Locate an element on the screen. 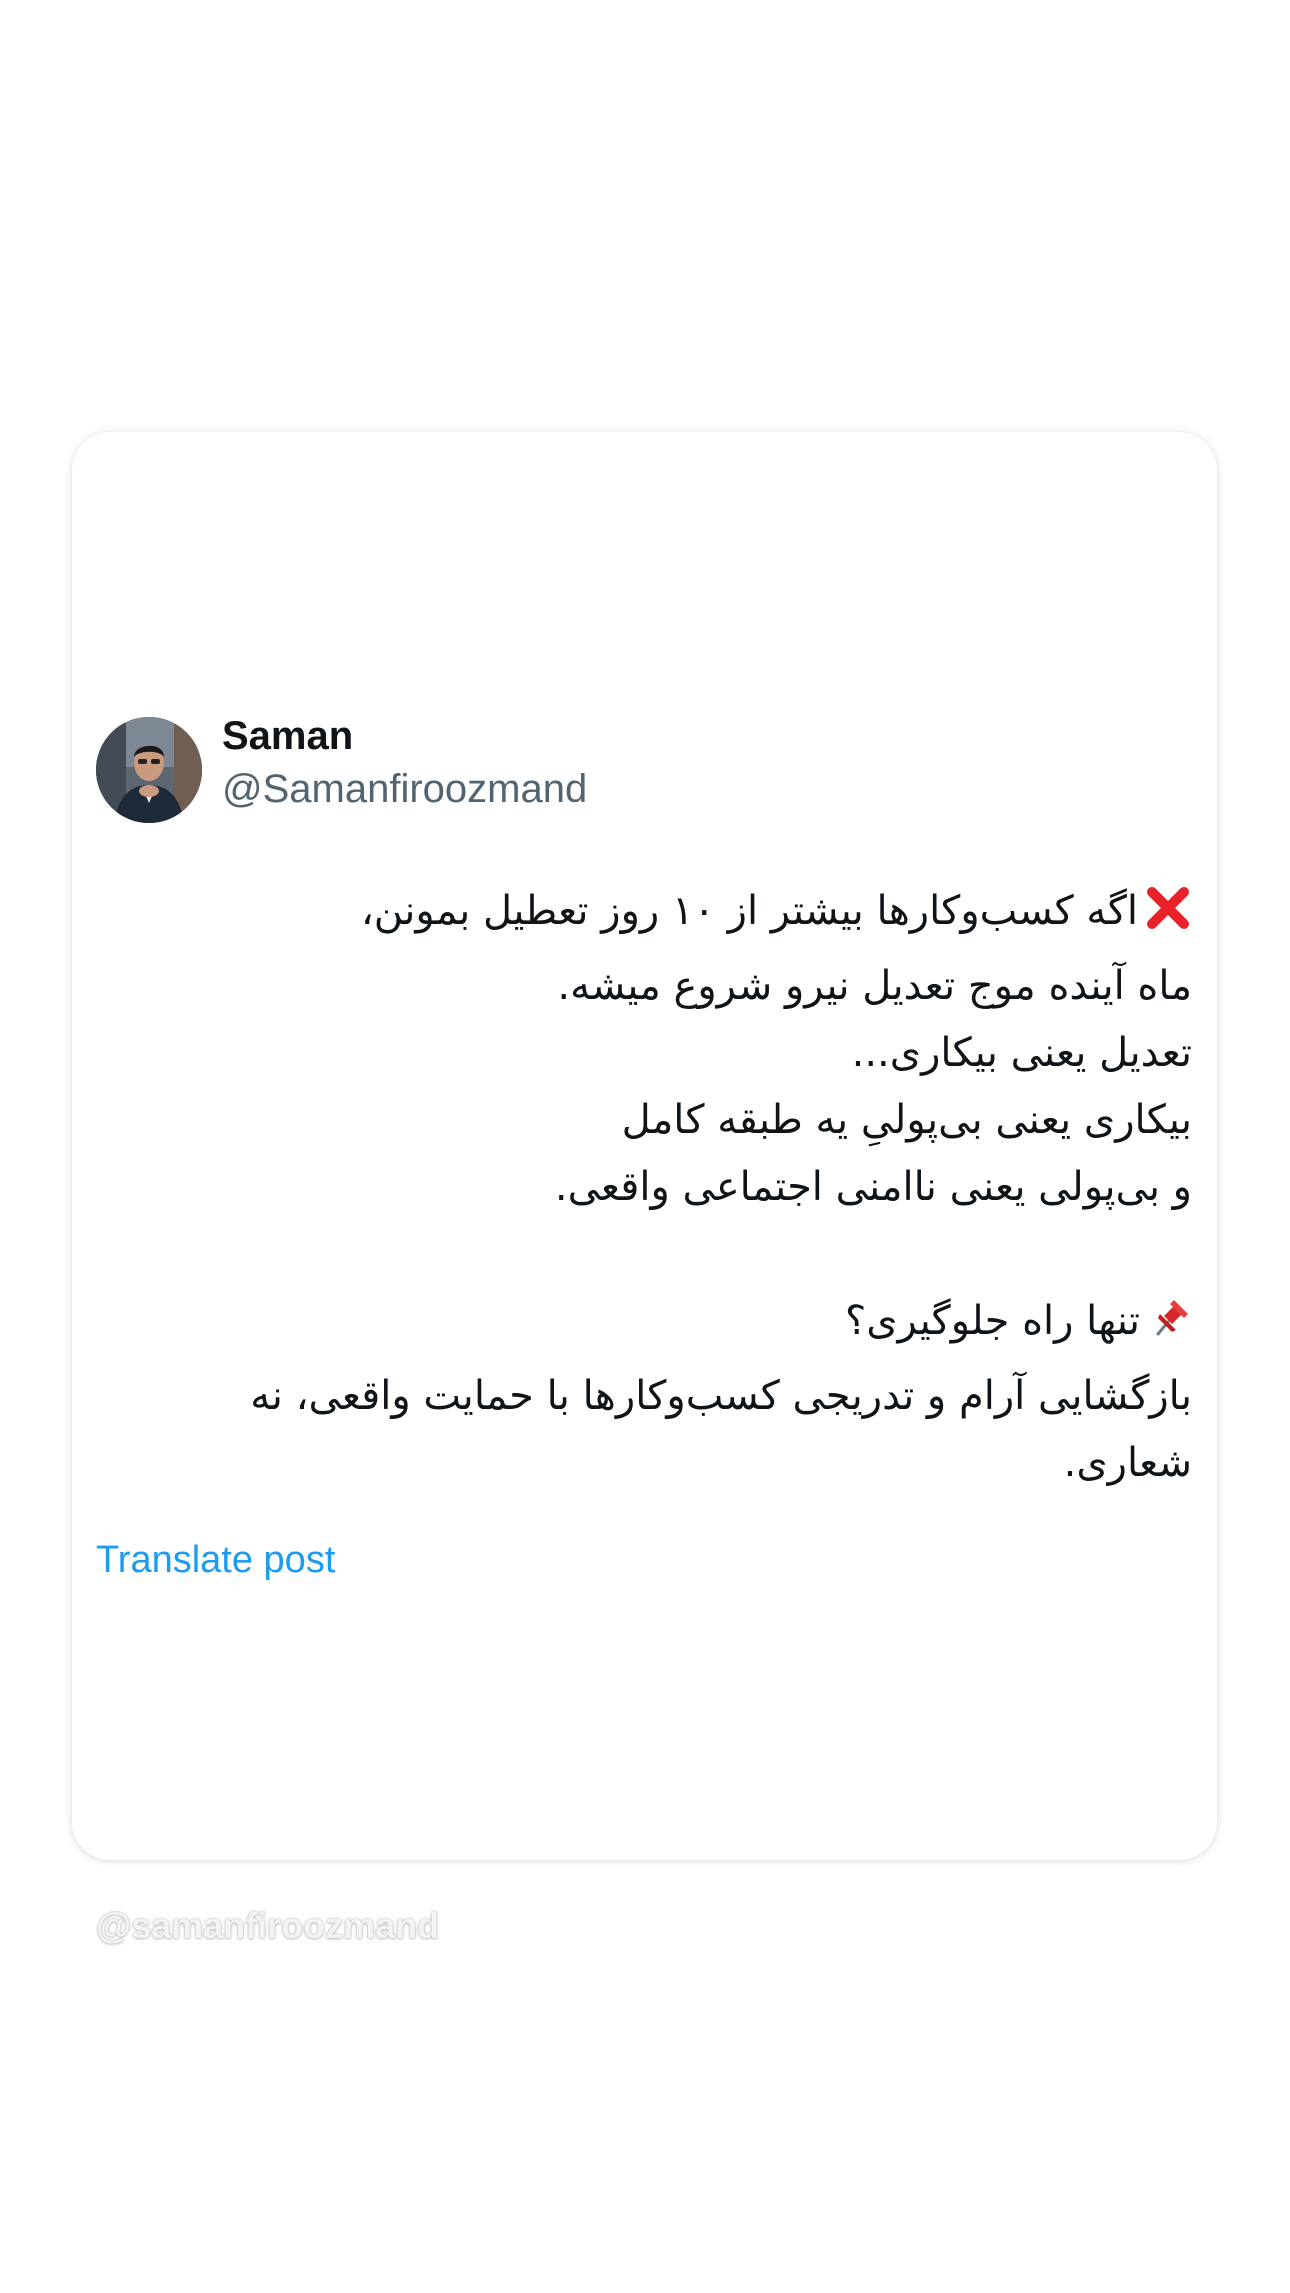 The image size is (1290, 2293). author-avatar is located at coordinates (149, 770).